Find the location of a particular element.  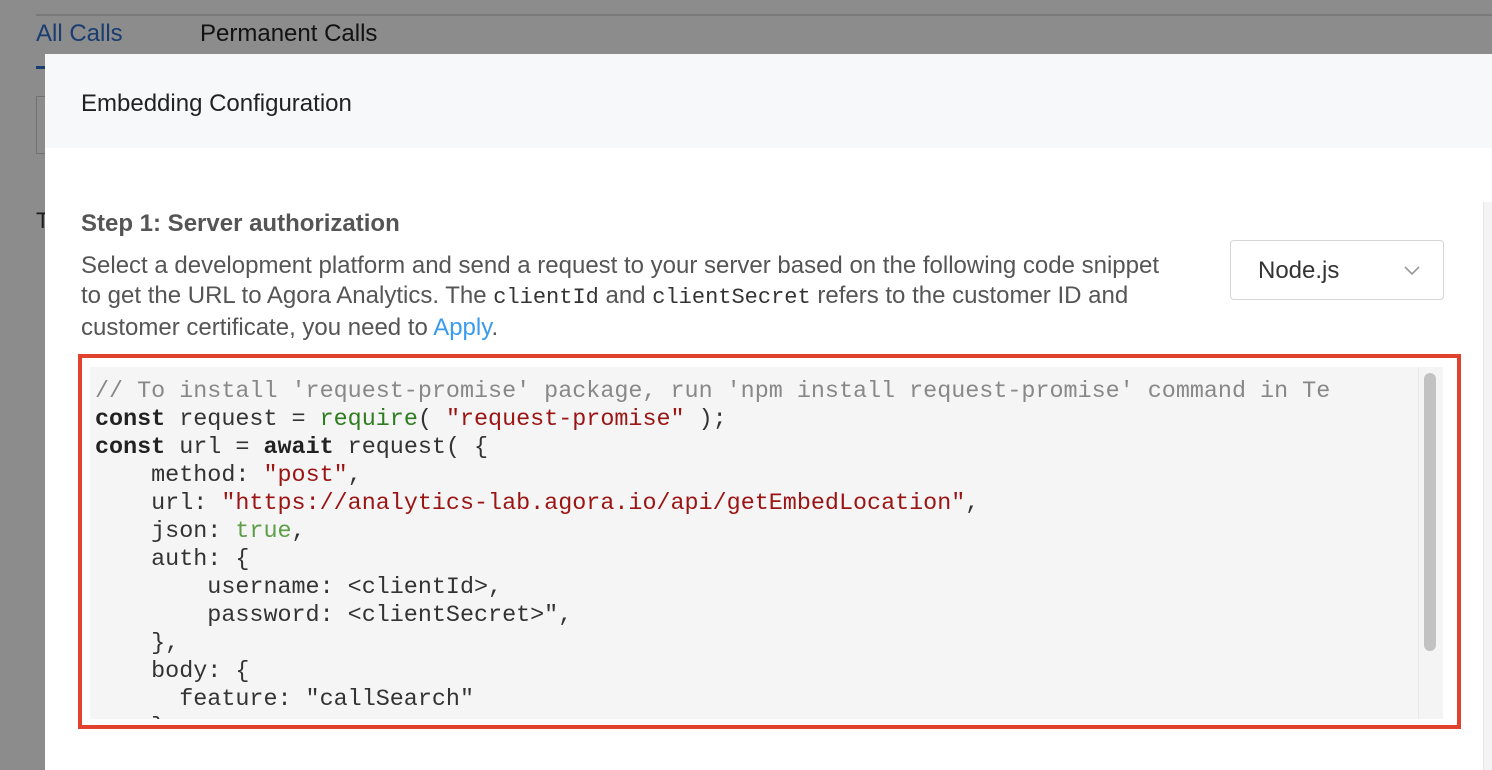

step-title: Step 1: Server authorization is located at coordinates (240, 223).